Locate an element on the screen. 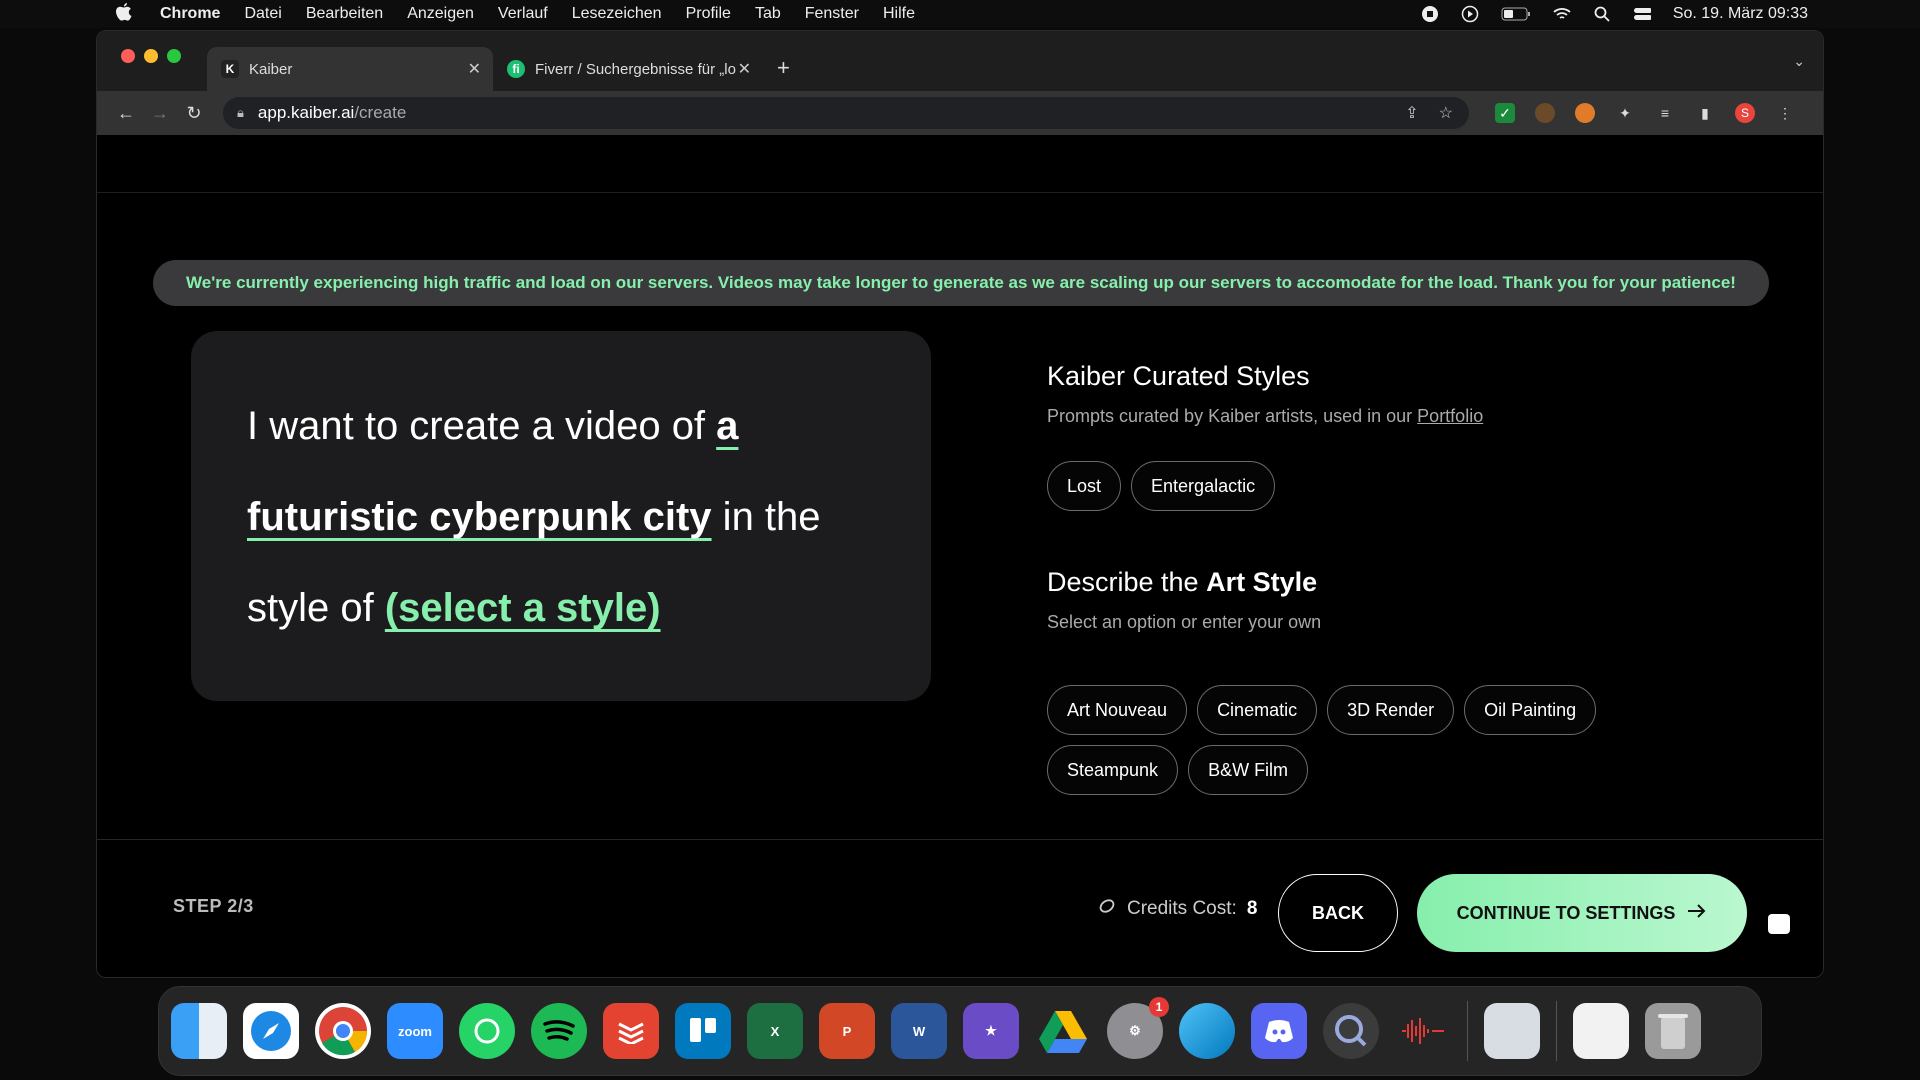  tab-kaiber: K Kaiber ✕ is located at coordinates (350, 69).